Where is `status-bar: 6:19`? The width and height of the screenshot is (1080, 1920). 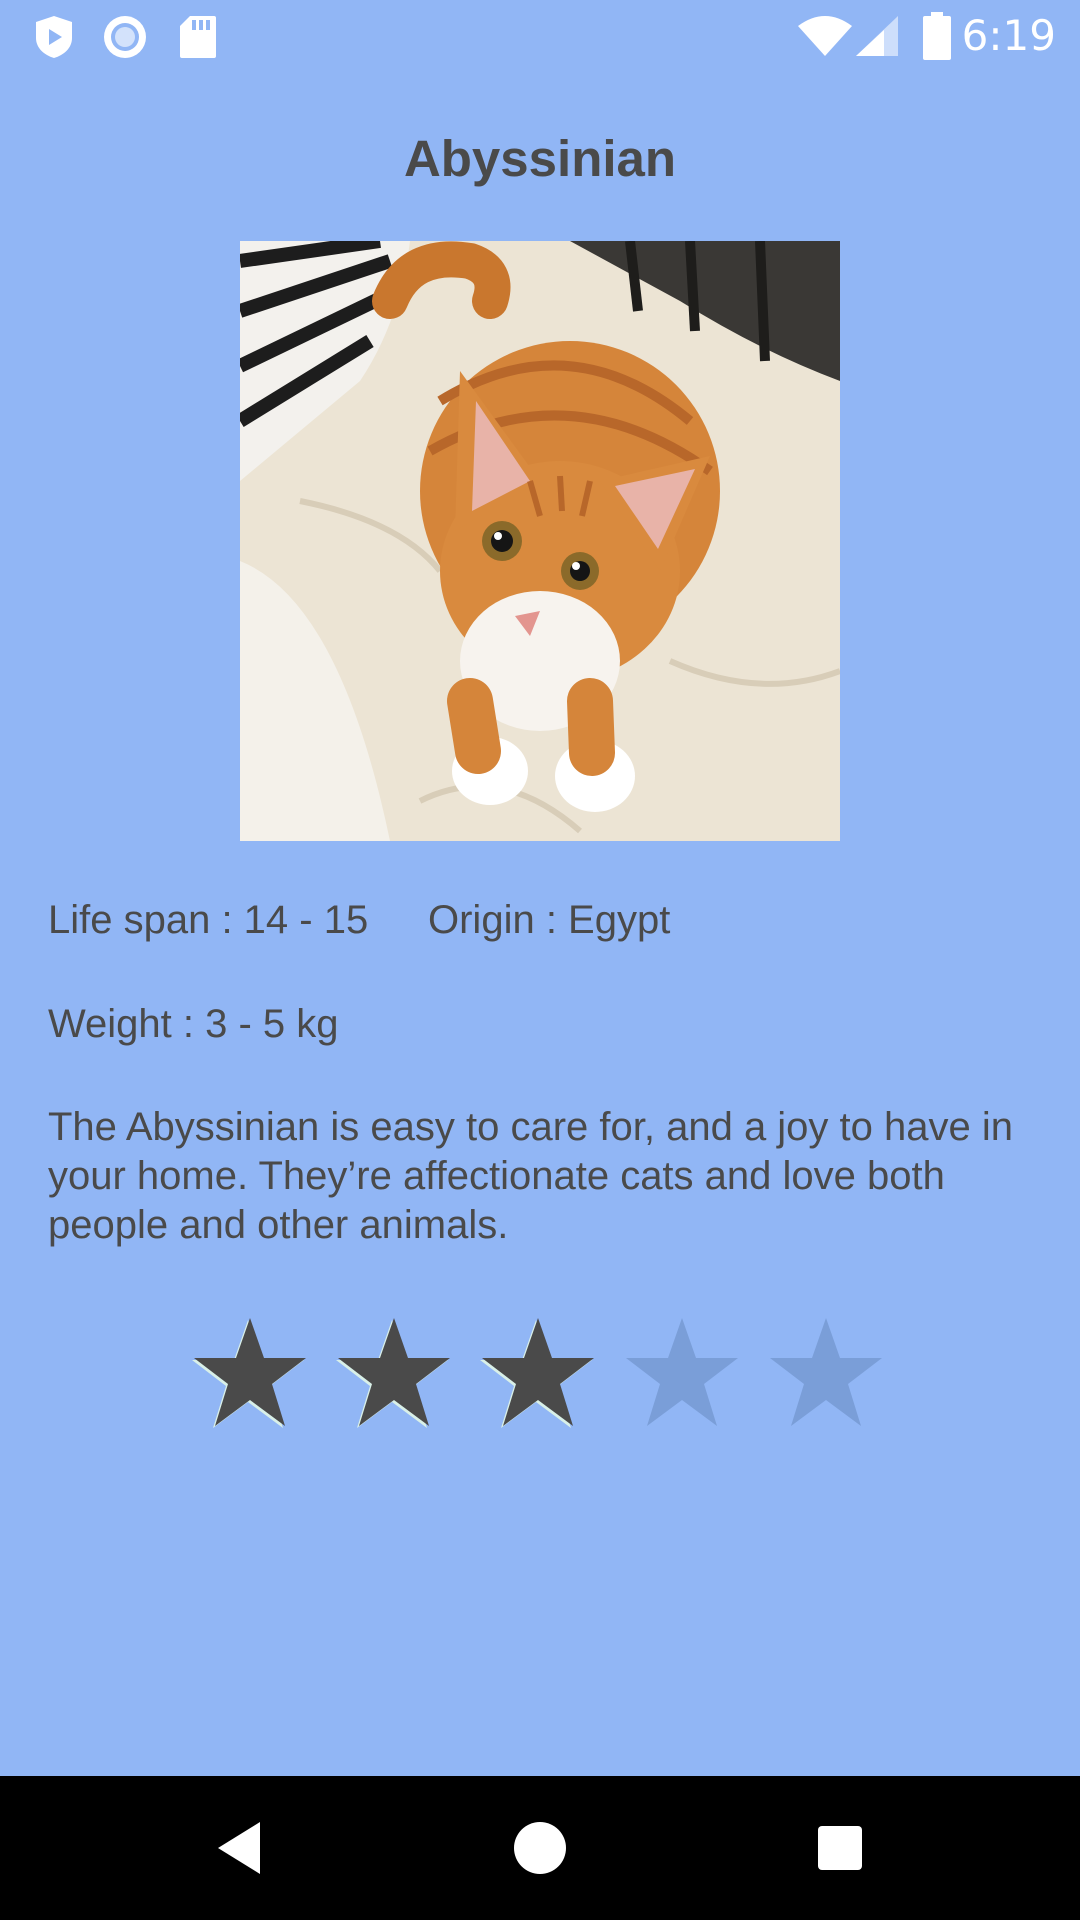 status-bar: 6:19 is located at coordinates (540, 36).